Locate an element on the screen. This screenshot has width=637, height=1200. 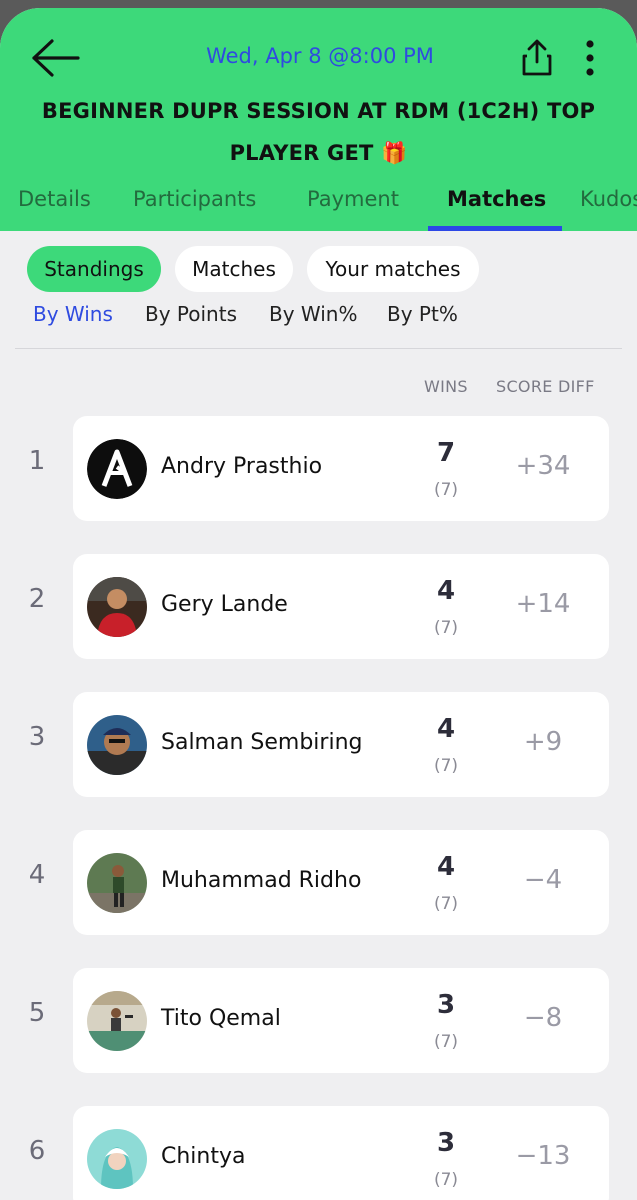
back-arrow-icon is located at coordinates (56, 58).